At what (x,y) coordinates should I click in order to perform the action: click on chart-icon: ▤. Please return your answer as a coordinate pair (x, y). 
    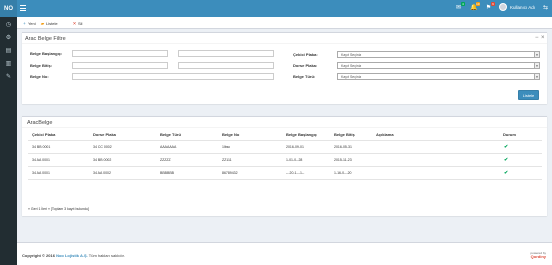
    Looking at the image, I should click on (8, 51).